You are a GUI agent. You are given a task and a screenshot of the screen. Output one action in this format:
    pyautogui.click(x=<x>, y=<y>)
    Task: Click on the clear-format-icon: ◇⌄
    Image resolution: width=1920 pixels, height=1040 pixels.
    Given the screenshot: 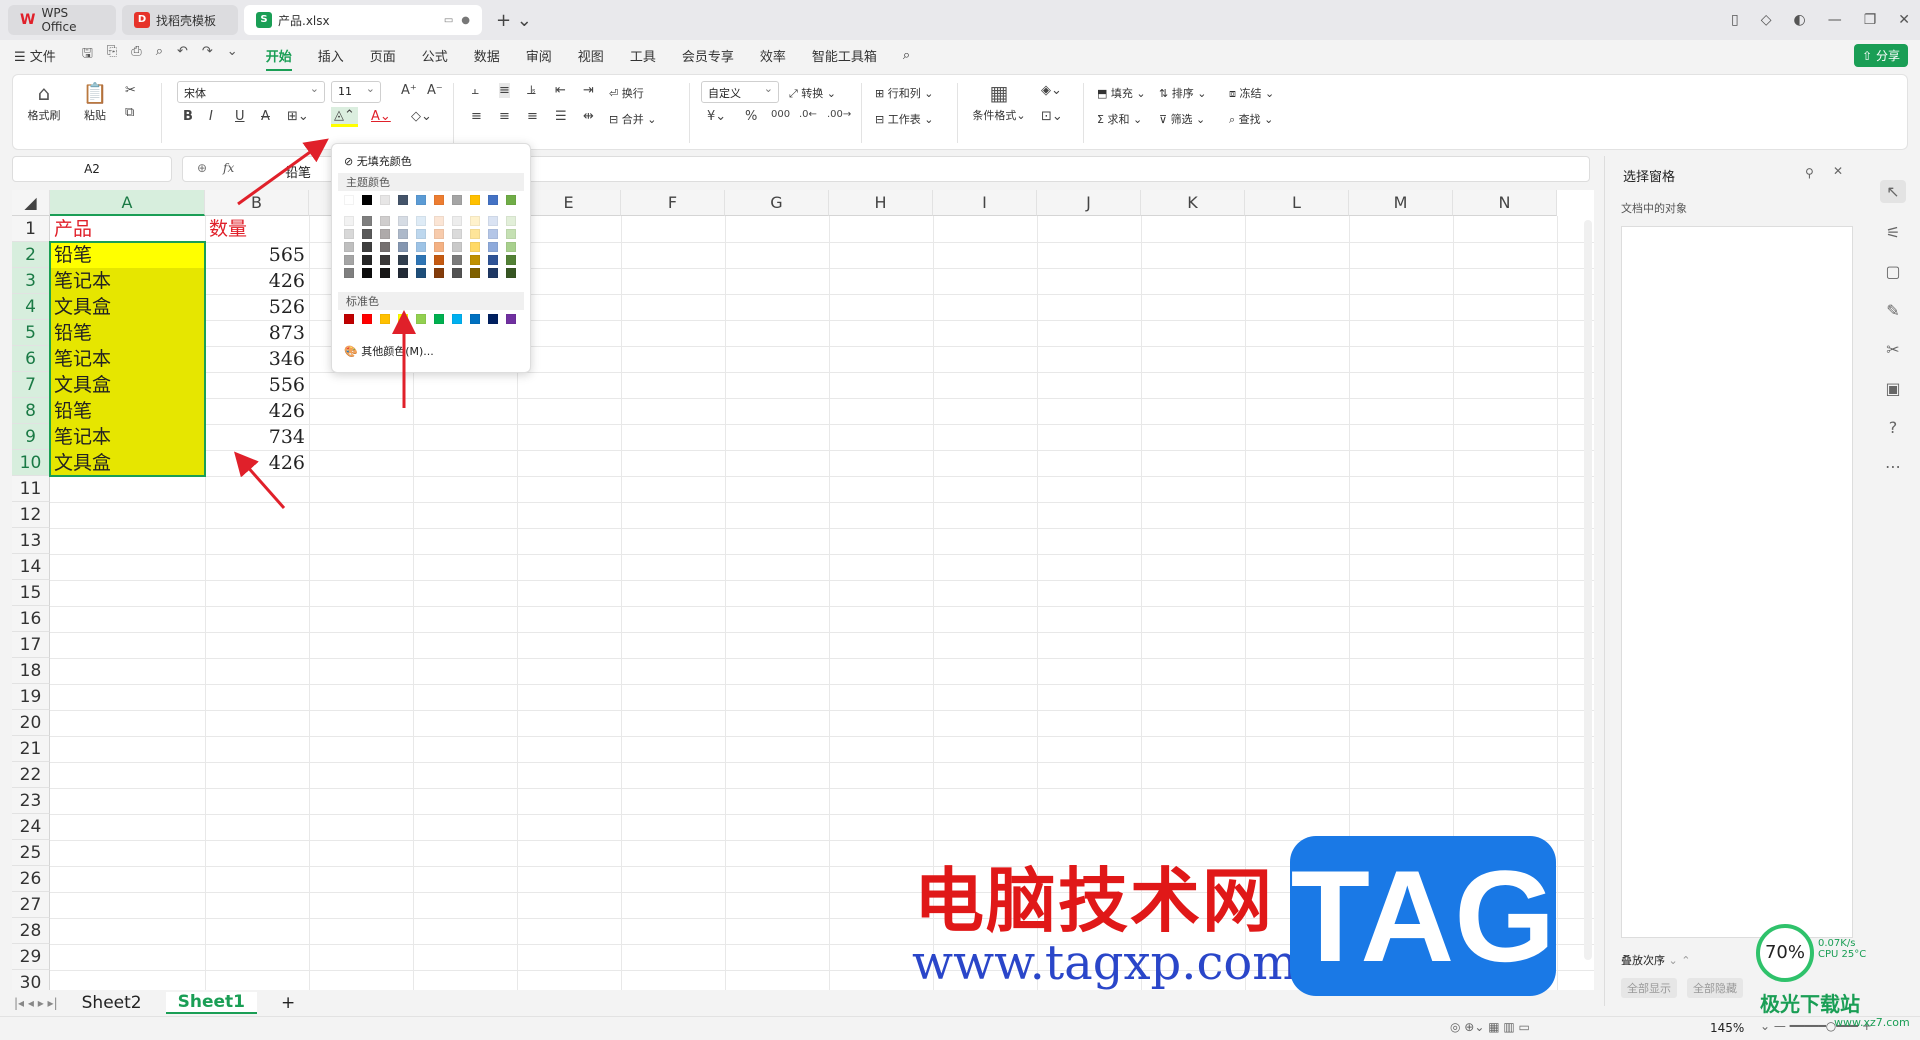 What is the action you would take?
    pyautogui.click(x=421, y=116)
    